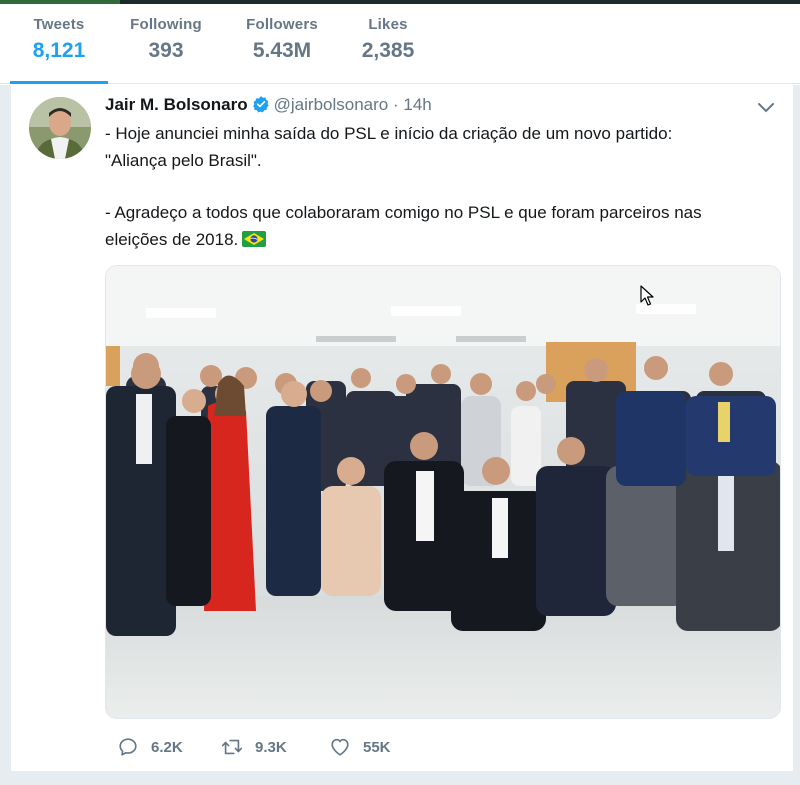 This screenshot has height=785, width=800. I want to click on reply-count: 6.2K, so click(167, 747).